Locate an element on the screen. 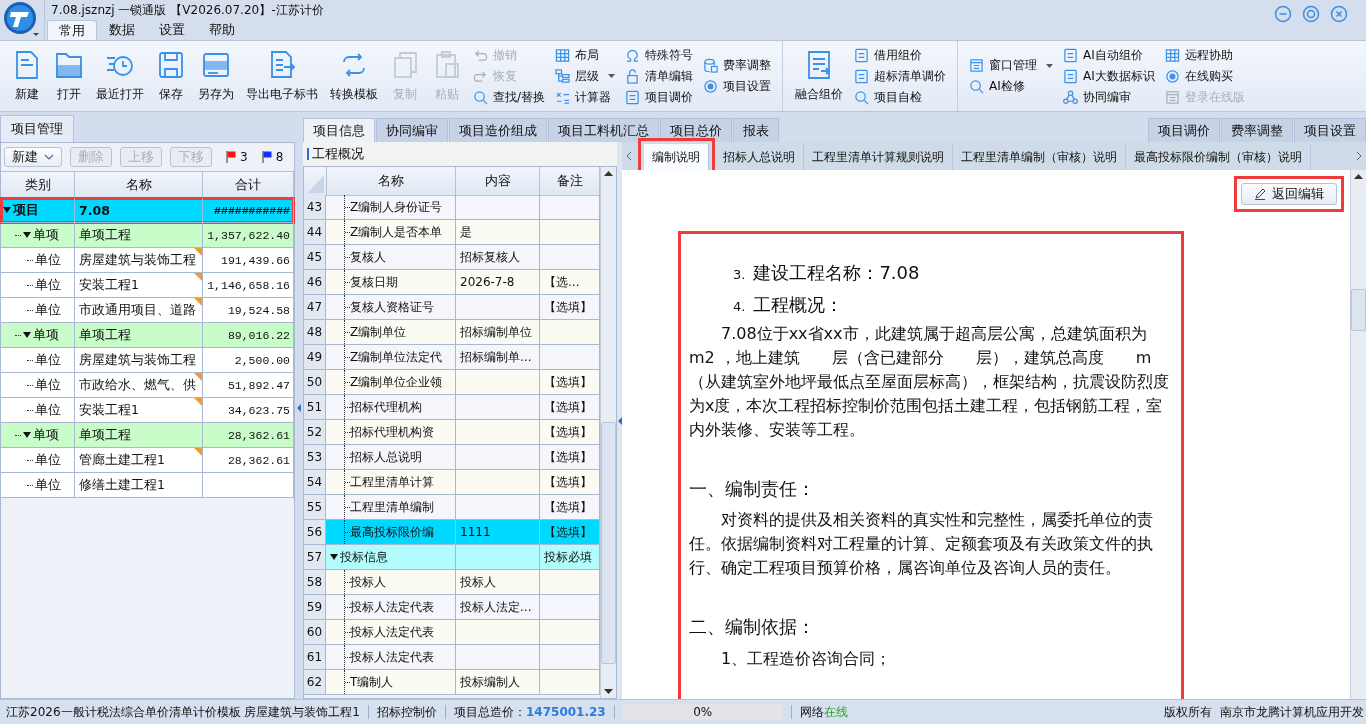  toolbar-button: 布局 is located at coordinates (585, 55).